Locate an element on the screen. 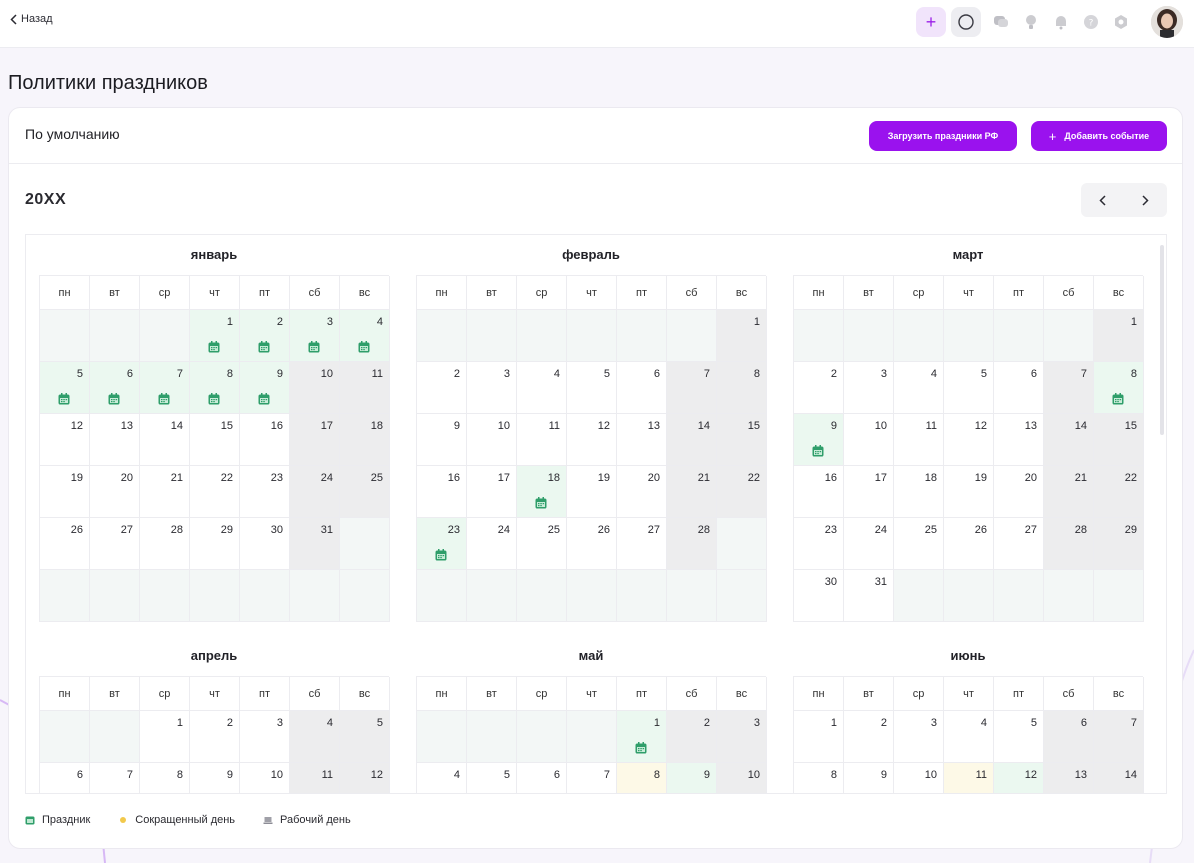 This screenshot has width=1194, height=863. create-button: + is located at coordinates (931, 22).